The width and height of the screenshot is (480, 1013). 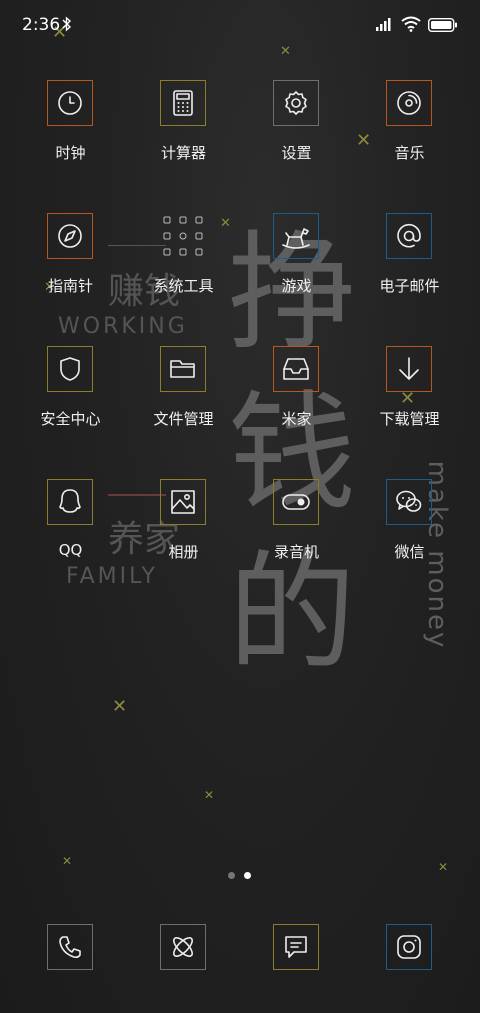 I want to click on page-indicator, so click(x=241, y=876).